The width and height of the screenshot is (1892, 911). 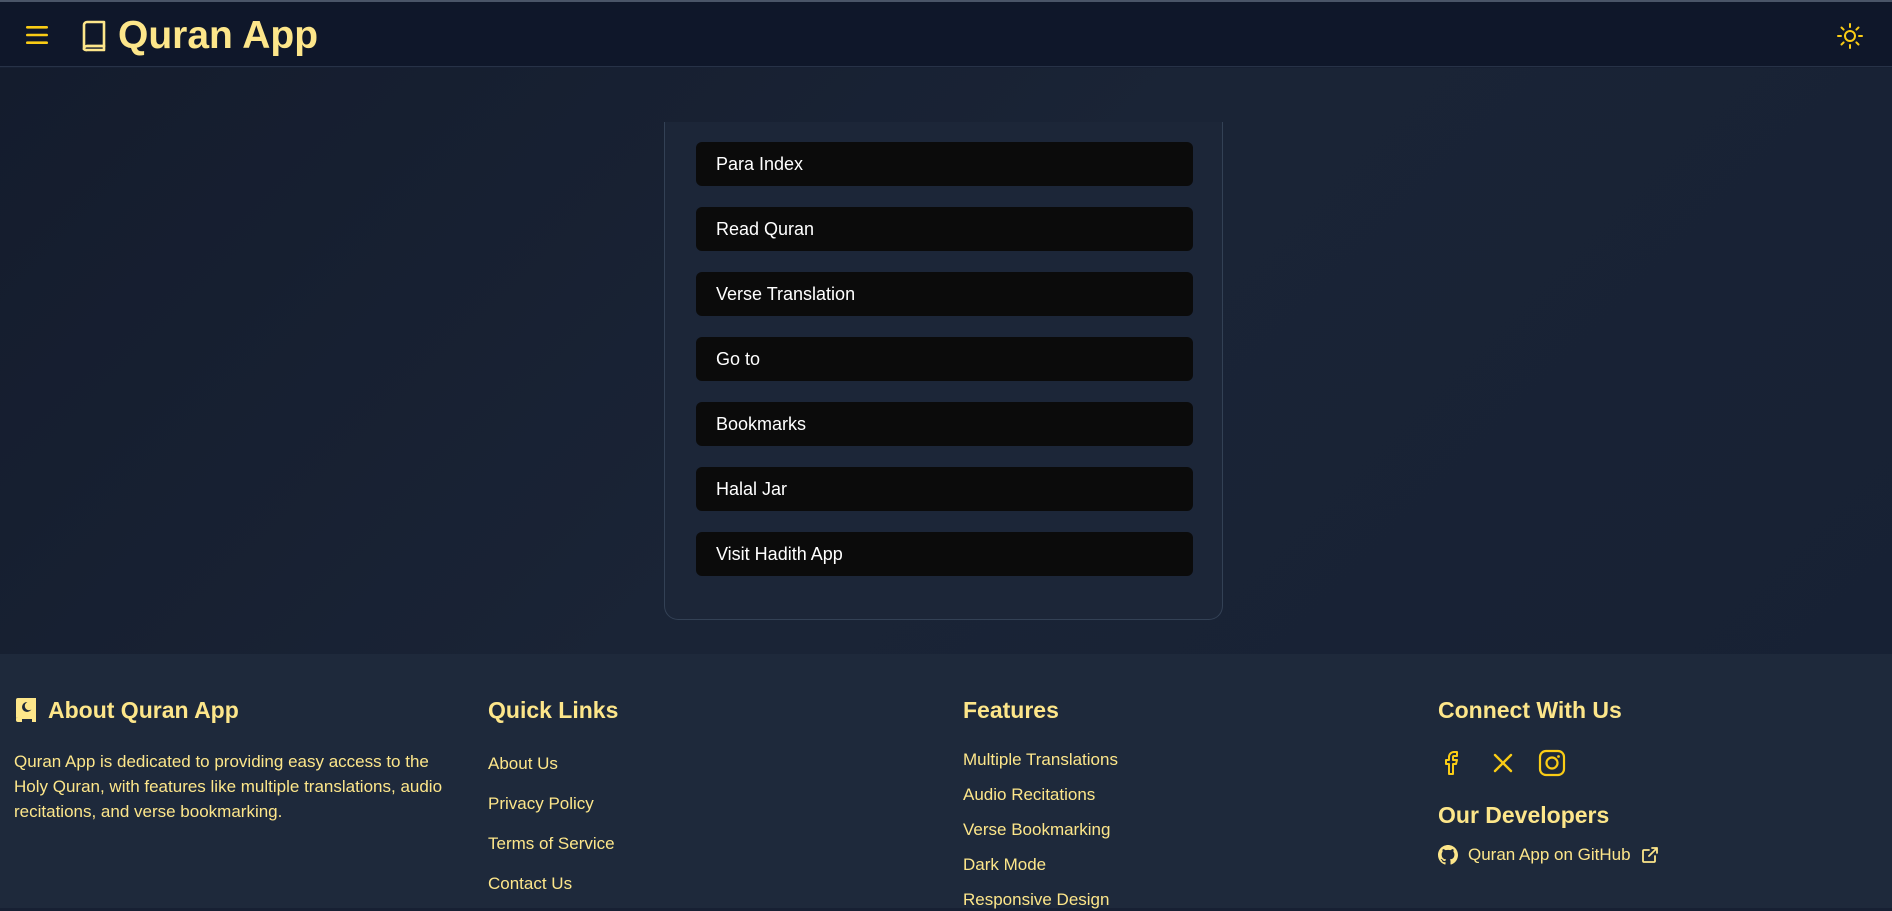 What do you see at coordinates (1029, 795) in the screenshot?
I see `feature-audio-recitations: Audio Recitations` at bounding box center [1029, 795].